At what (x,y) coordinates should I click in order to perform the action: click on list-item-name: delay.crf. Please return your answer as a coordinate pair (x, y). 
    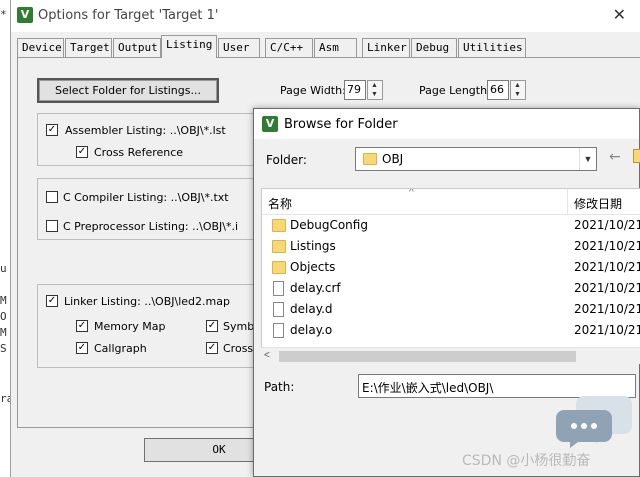
    Looking at the image, I should click on (315, 288).